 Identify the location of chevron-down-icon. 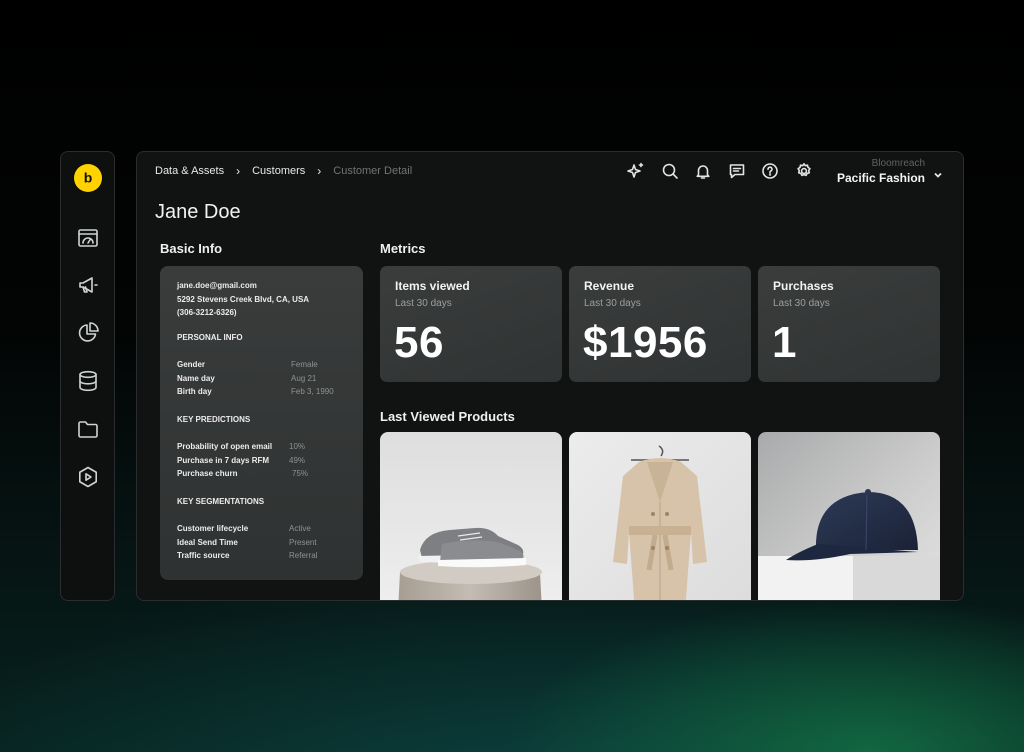
(938, 172).